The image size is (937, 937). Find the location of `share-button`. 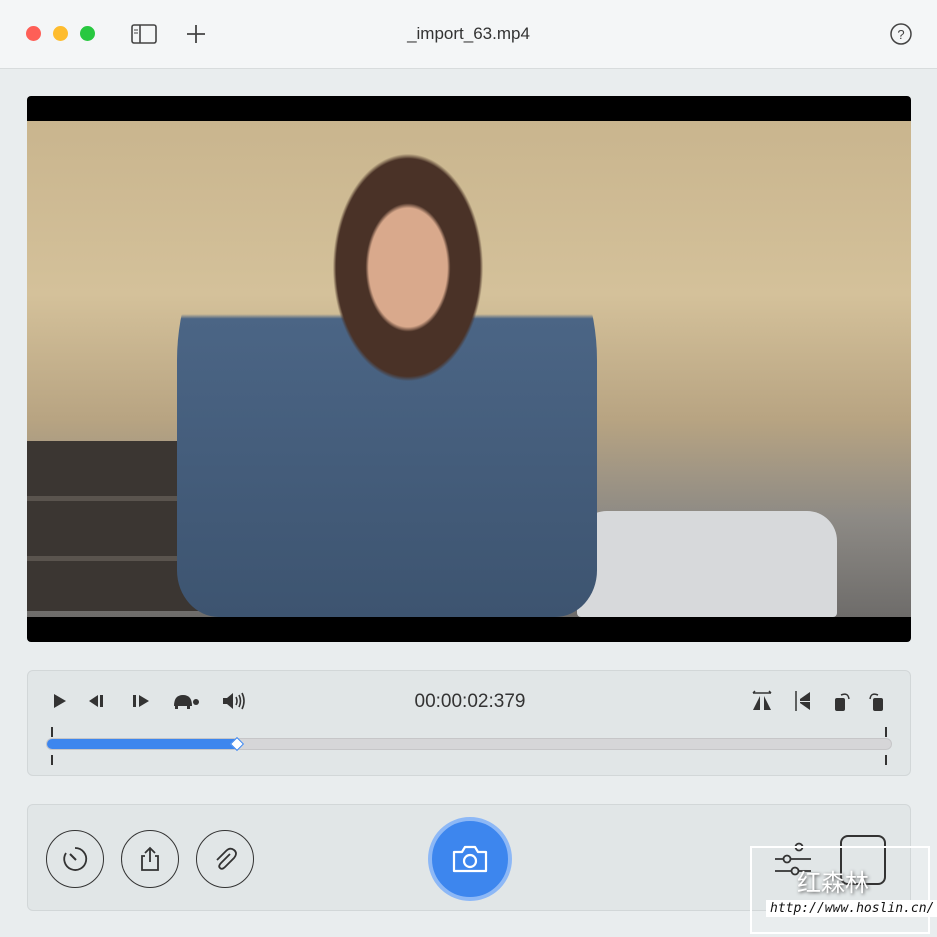

share-button is located at coordinates (150, 859).